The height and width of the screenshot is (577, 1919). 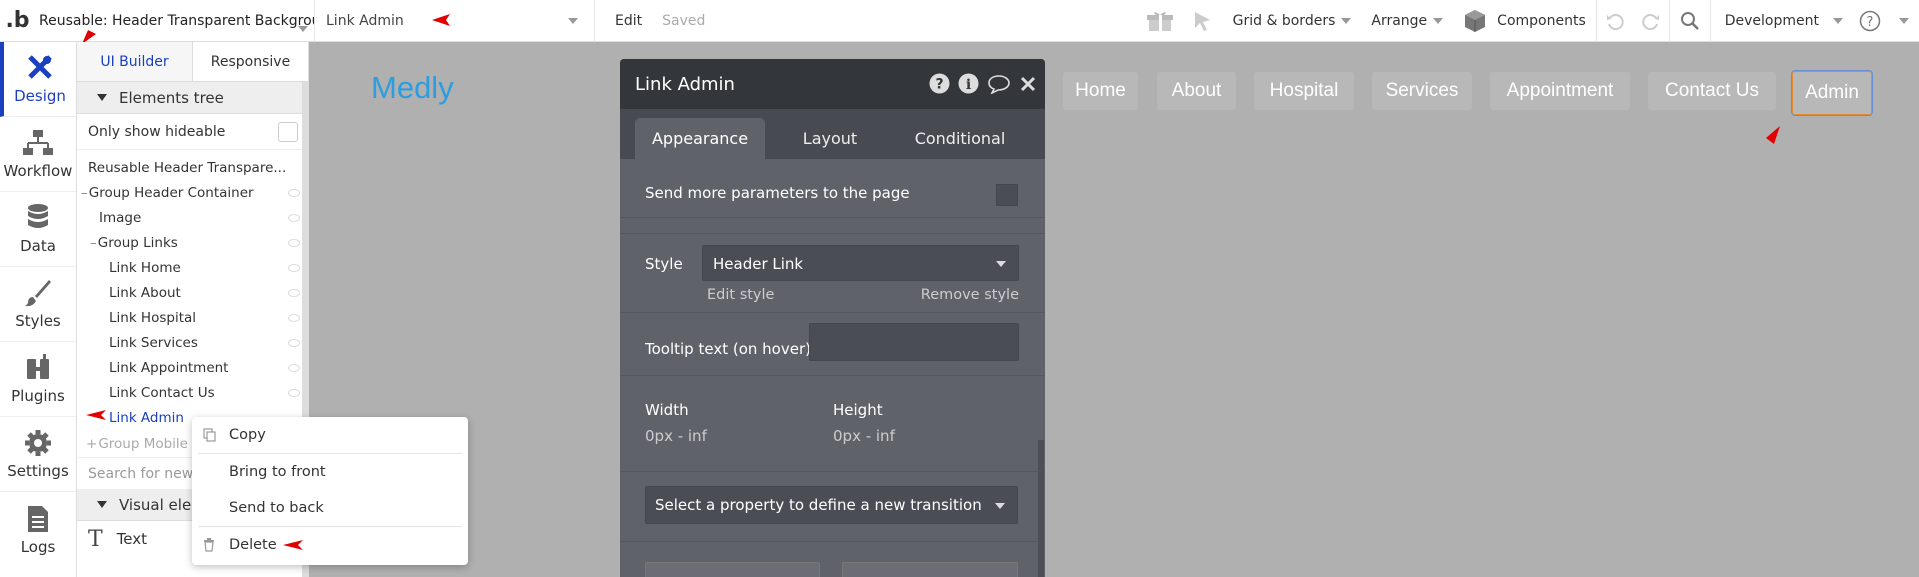 What do you see at coordinates (740, 295) in the screenshot?
I see `edit-style-link: Edit style` at bounding box center [740, 295].